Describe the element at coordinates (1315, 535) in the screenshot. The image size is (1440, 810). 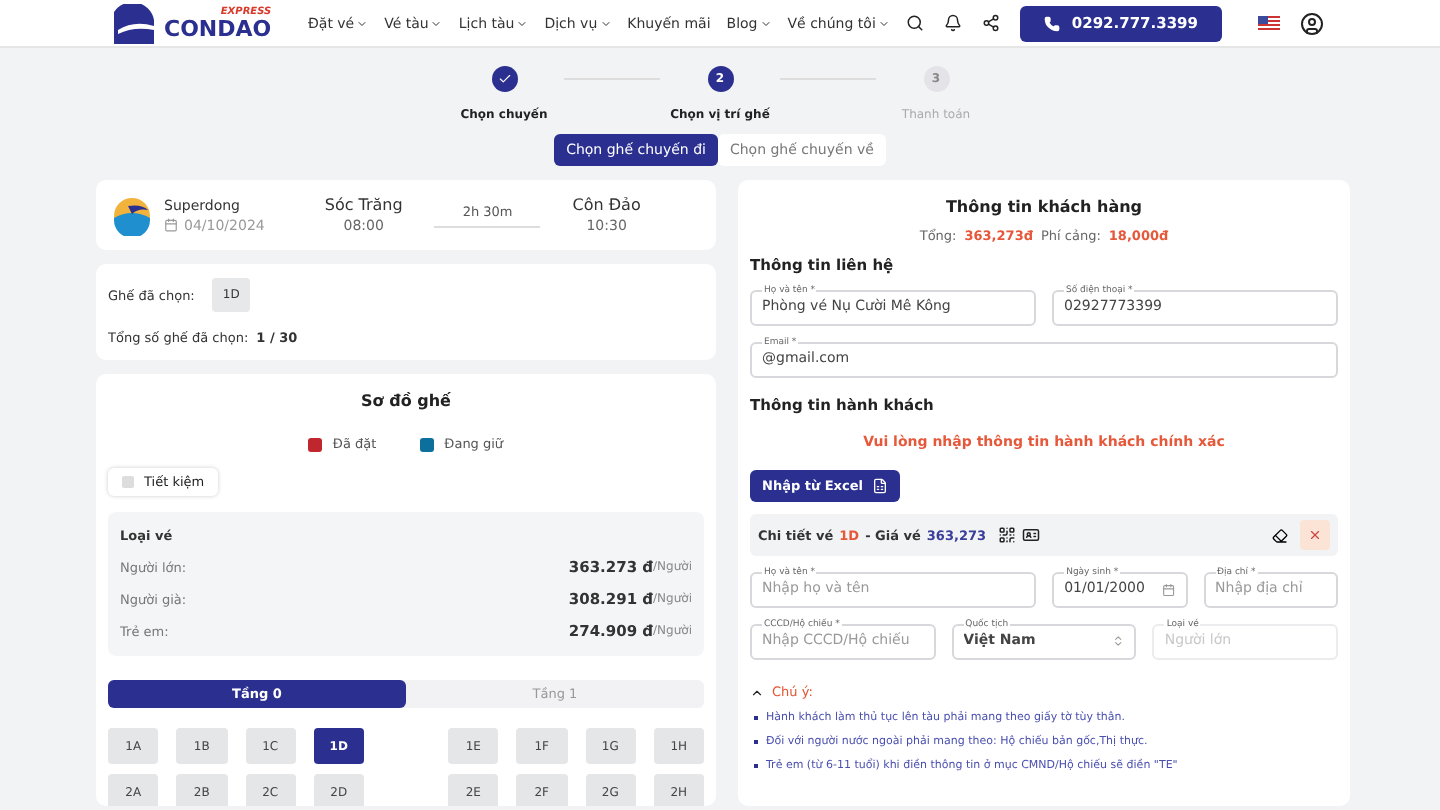
I see `close-icon` at that location.